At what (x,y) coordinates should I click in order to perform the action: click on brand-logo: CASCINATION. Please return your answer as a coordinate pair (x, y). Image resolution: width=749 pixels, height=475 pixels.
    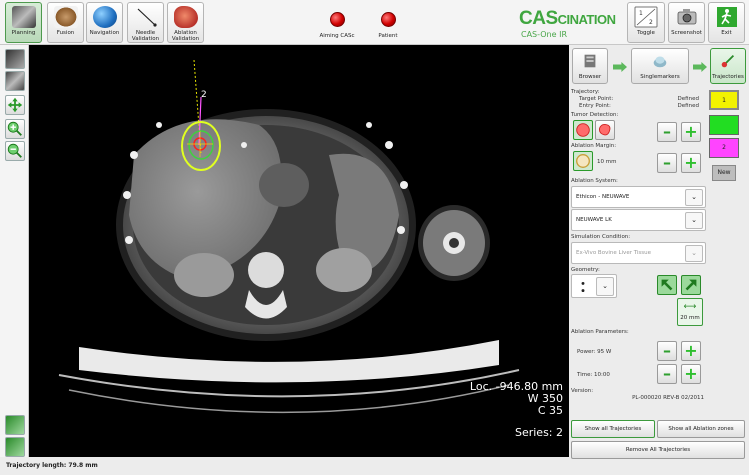
    Looking at the image, I should click on (567, 18).